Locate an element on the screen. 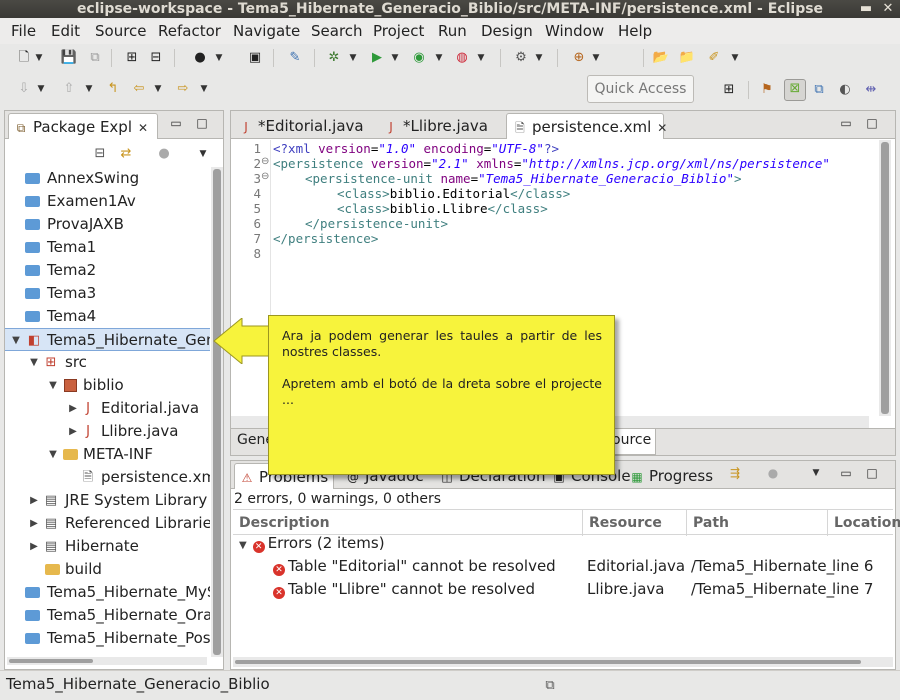  tree-item-tema5-hibernate-oracl: Tema5_Hibernate_Oracl is located at coordinates (107, 615).